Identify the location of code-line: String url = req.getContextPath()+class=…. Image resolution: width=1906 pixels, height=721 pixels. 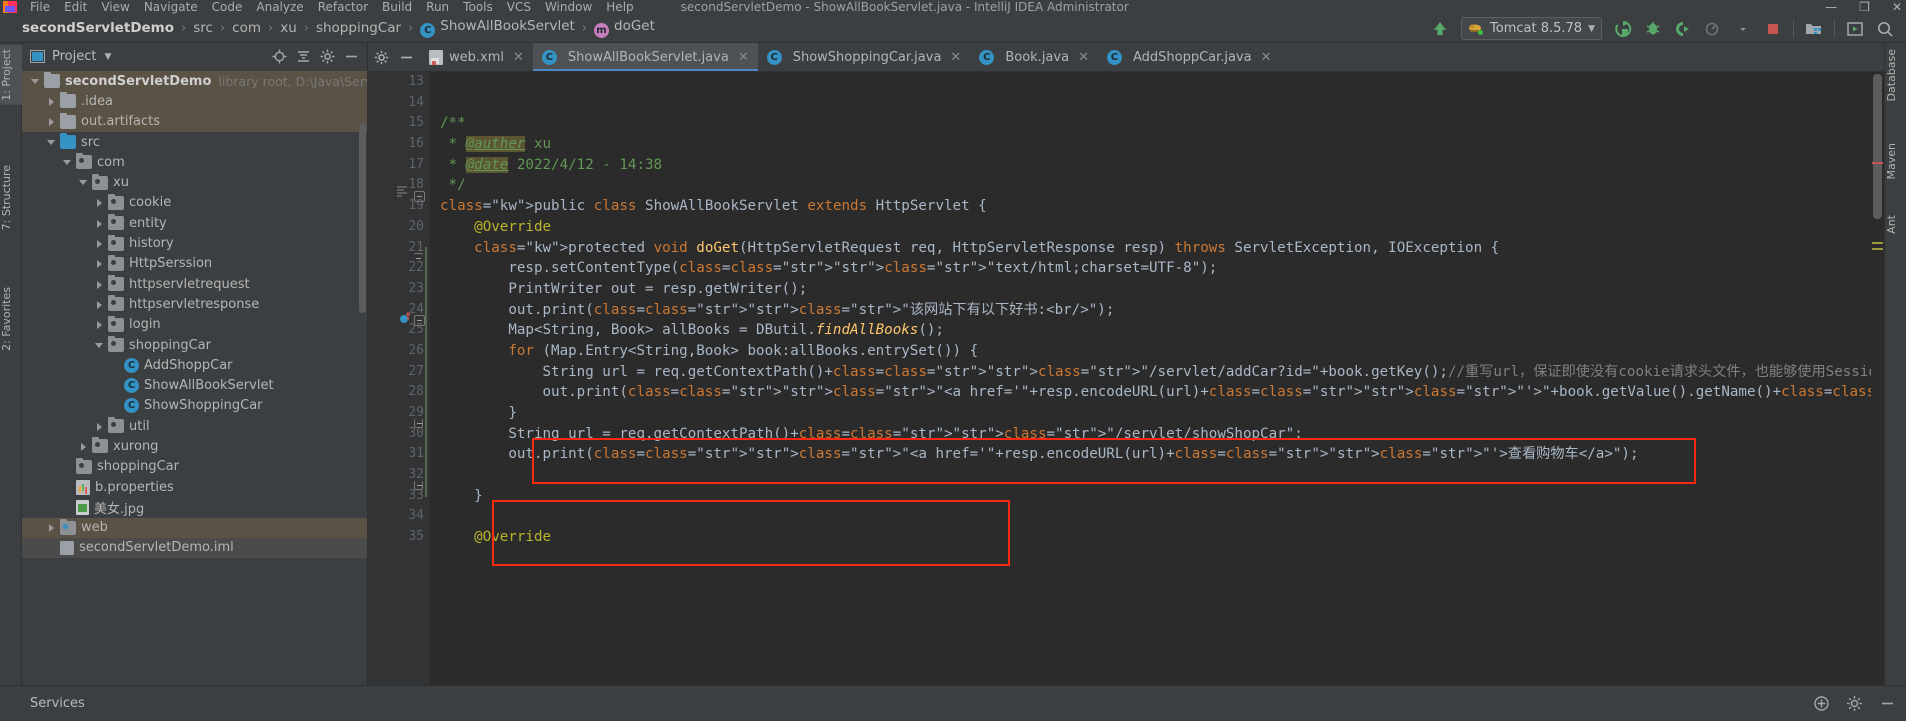
(1162, 434).